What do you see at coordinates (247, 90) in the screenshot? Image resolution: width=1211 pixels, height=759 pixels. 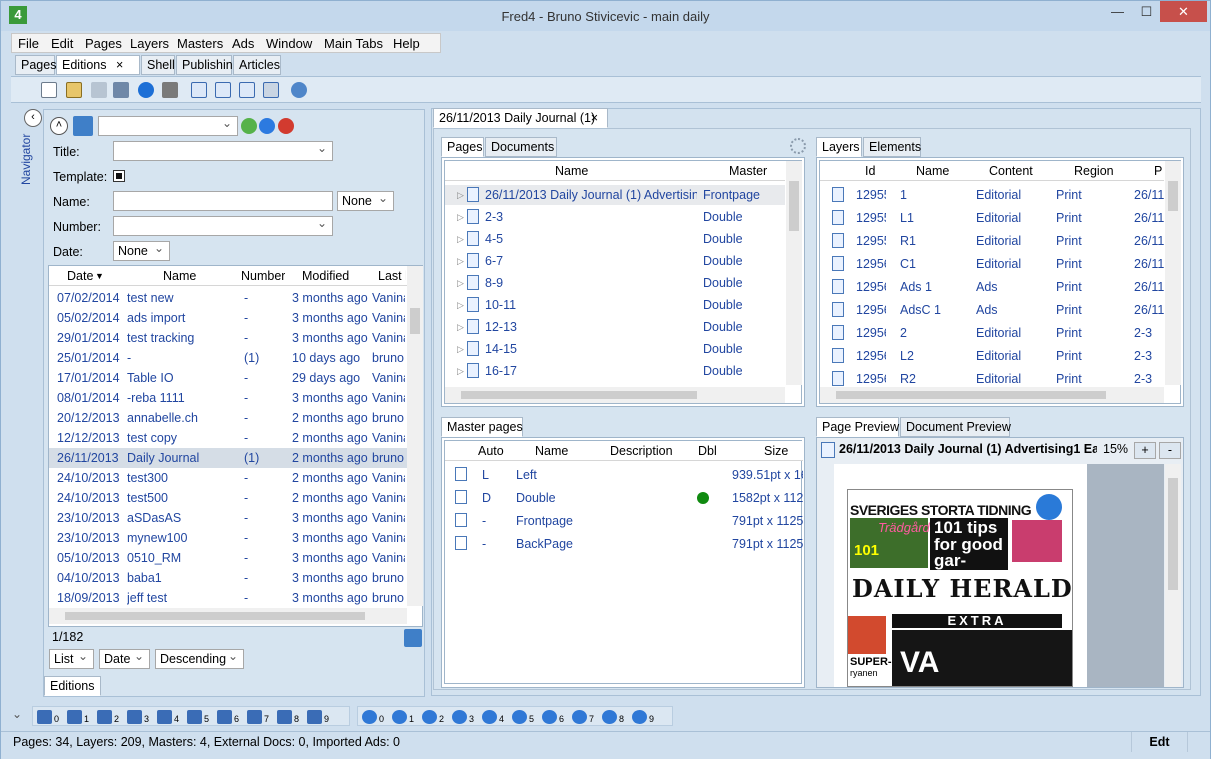 I see `copy-icon` at bounding box center [247, 90].